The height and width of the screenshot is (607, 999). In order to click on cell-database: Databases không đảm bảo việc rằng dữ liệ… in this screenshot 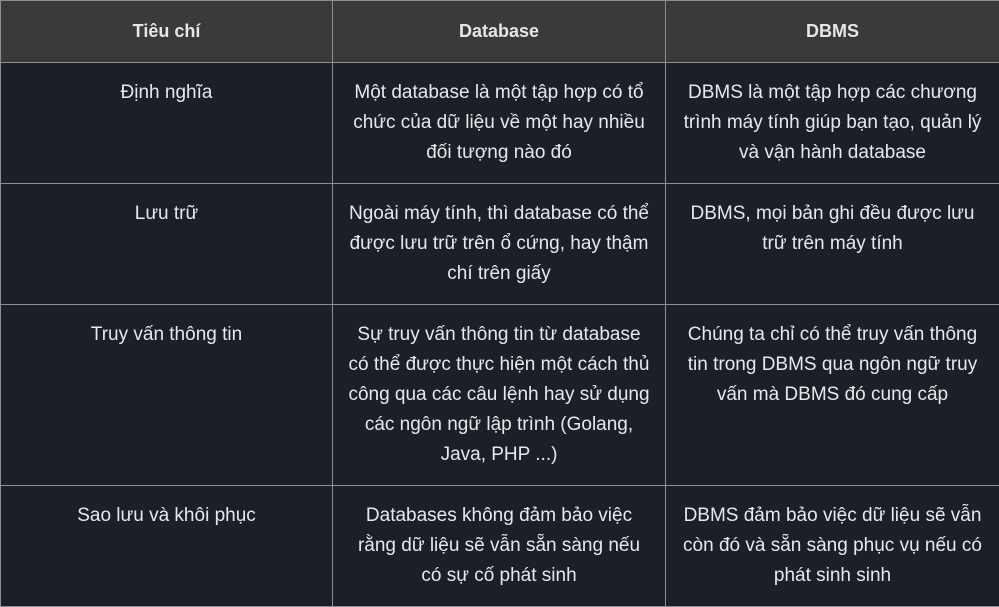, I will do `click(499, 546)`.